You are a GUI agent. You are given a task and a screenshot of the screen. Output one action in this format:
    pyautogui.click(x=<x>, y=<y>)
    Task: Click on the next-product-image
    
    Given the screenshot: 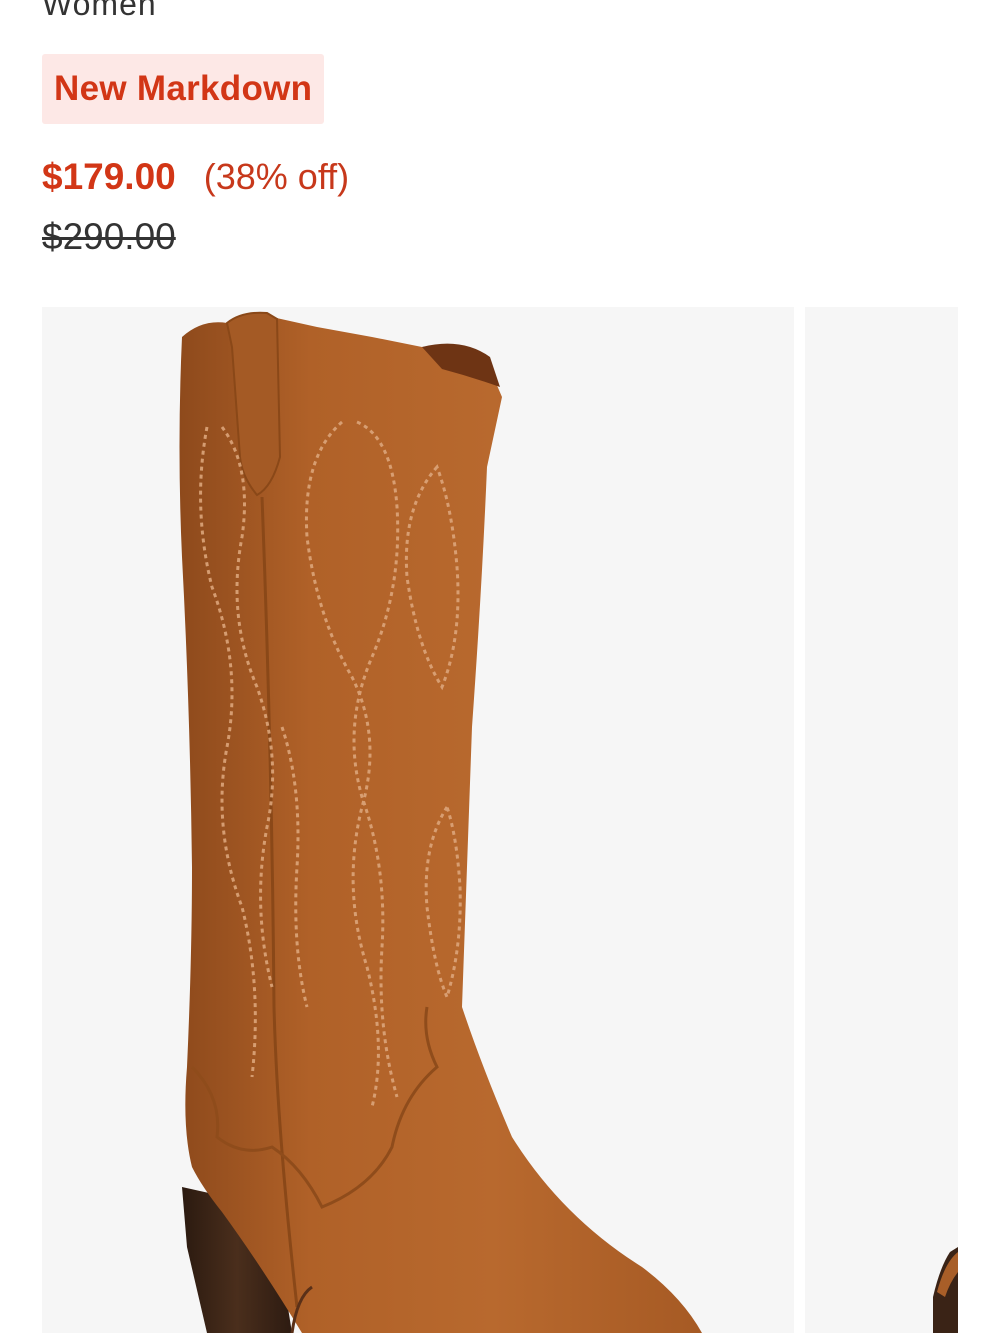 What is the action you would take?
    pyautogui.click(x=881, y=820)
    